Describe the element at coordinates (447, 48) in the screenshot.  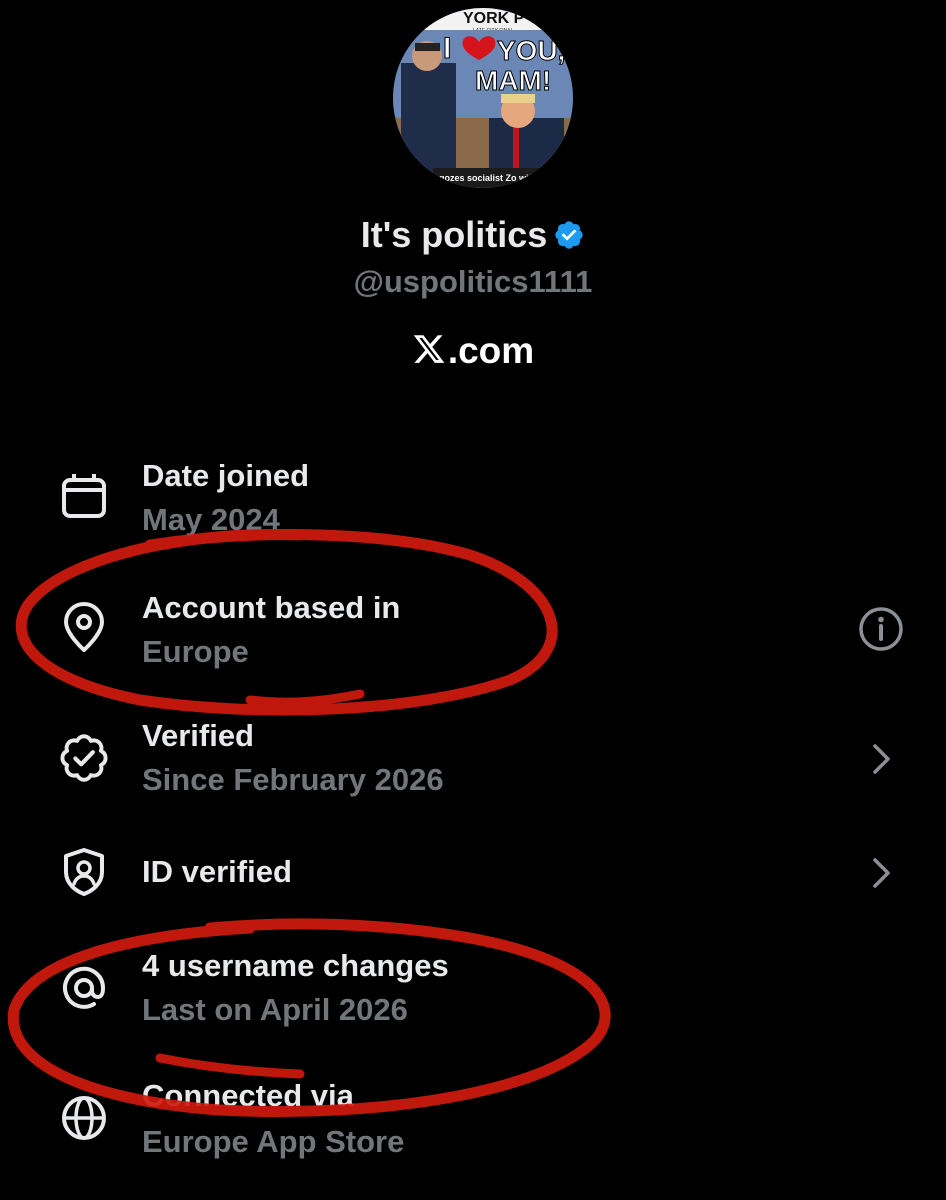
I see `avatar-headline-i: I` at that location.